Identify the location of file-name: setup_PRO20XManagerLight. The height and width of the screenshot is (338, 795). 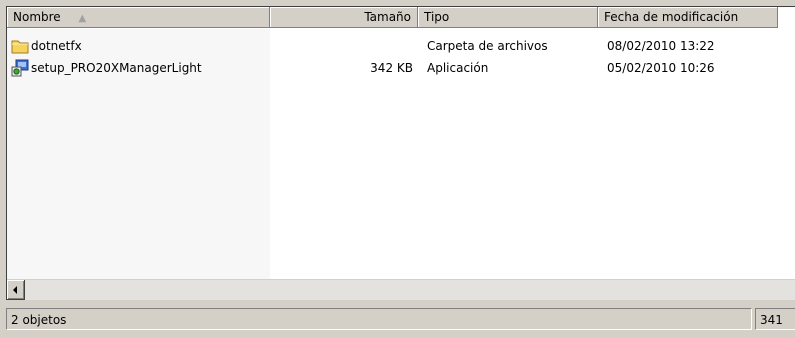
(116, 68).